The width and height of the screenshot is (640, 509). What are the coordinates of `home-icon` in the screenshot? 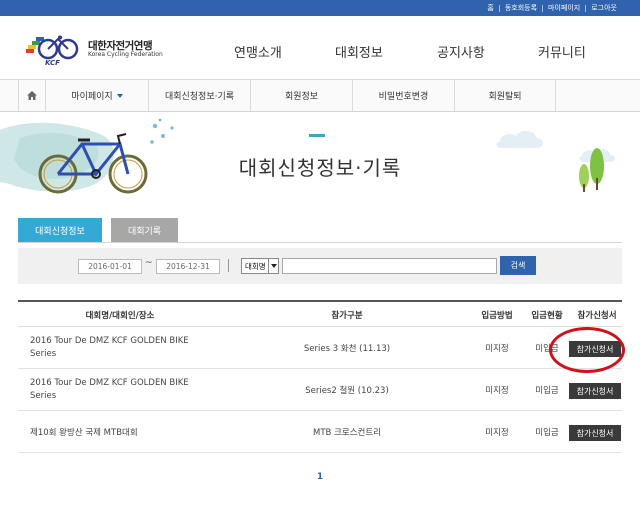 It's located at (32, 95).